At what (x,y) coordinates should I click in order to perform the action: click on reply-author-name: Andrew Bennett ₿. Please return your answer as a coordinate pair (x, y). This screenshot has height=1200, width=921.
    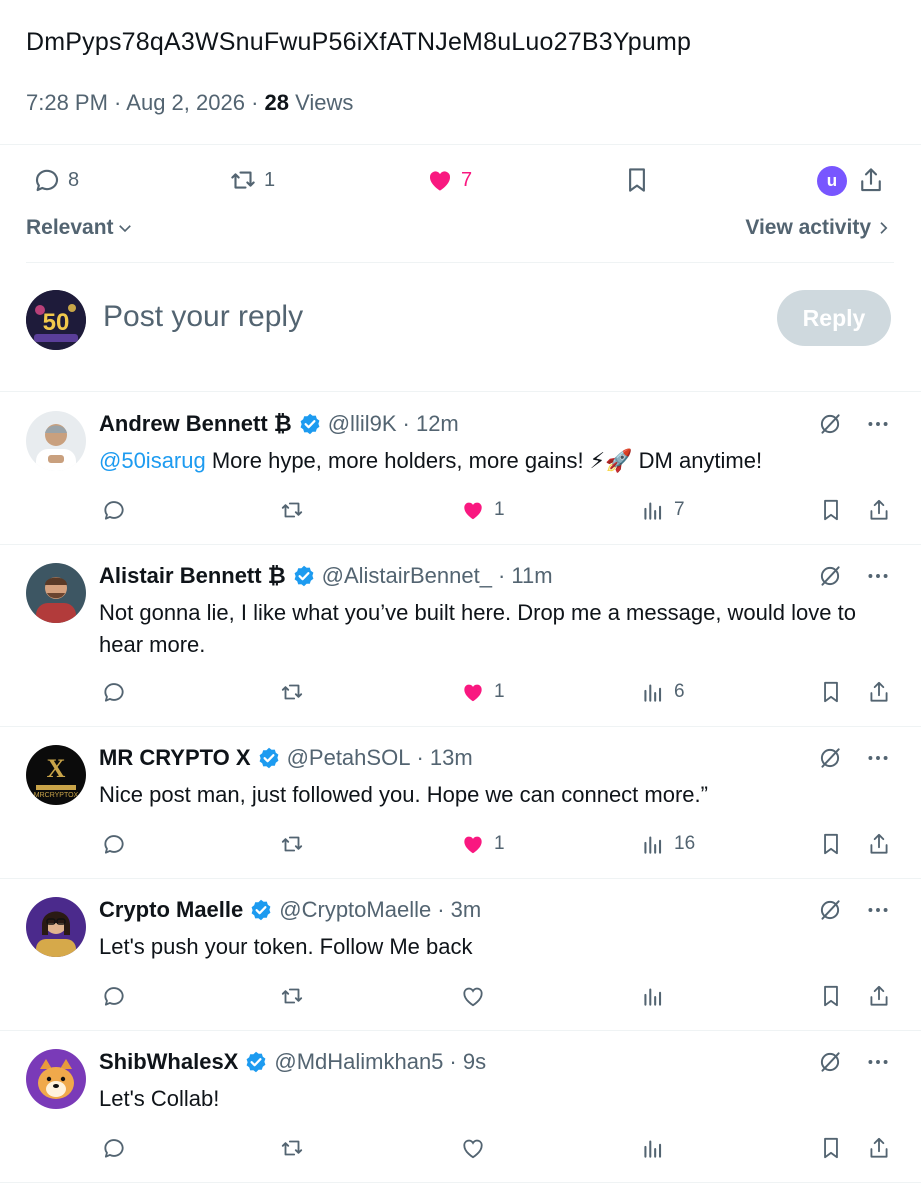
    Looking at the image, I should click on (195, 424).